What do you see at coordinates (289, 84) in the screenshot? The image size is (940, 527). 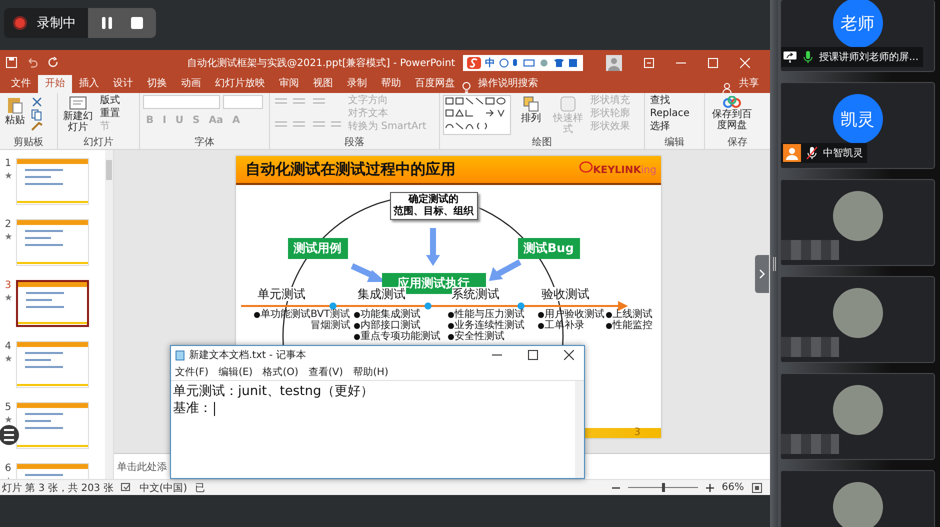 I see `ribbon-tab: 审阅` at bounding box center [289, 84].